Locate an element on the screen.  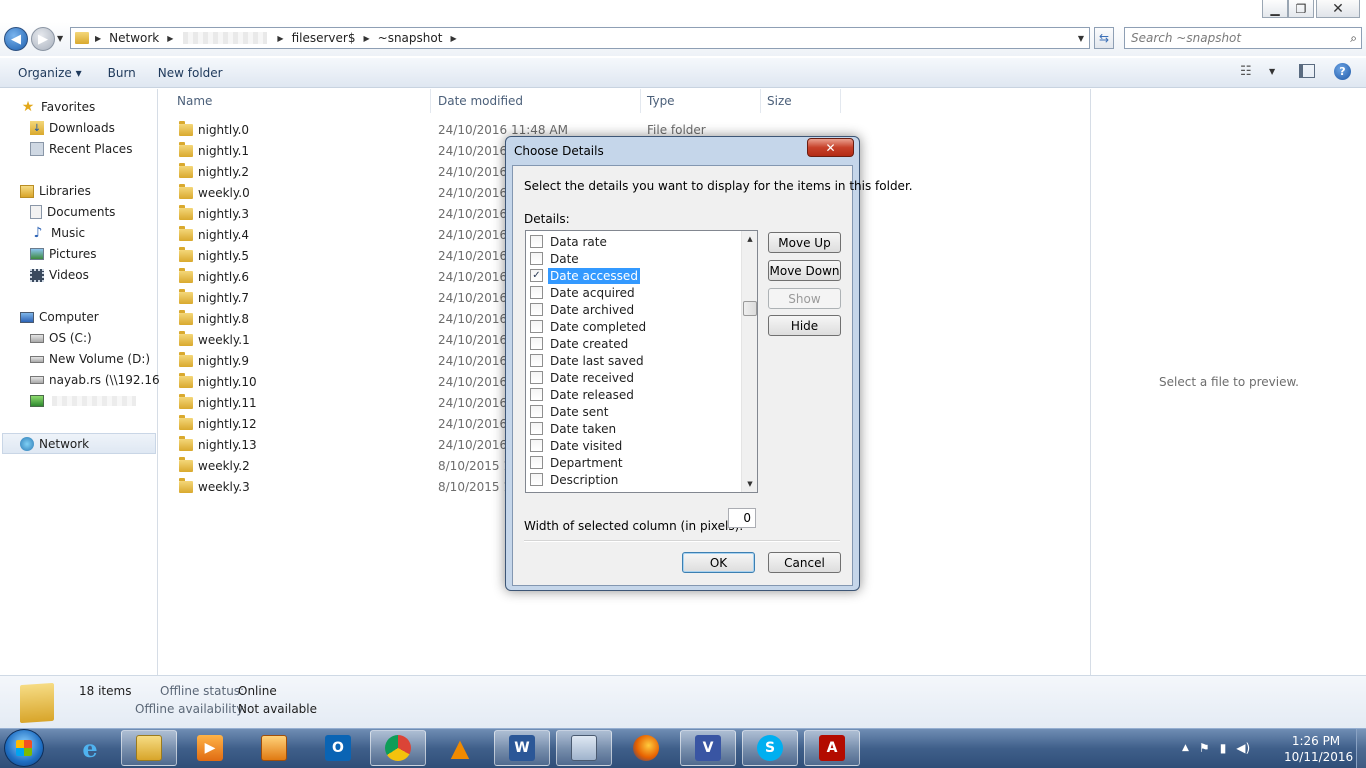
details-list-item: Date received is located at coordinates (583, 377).